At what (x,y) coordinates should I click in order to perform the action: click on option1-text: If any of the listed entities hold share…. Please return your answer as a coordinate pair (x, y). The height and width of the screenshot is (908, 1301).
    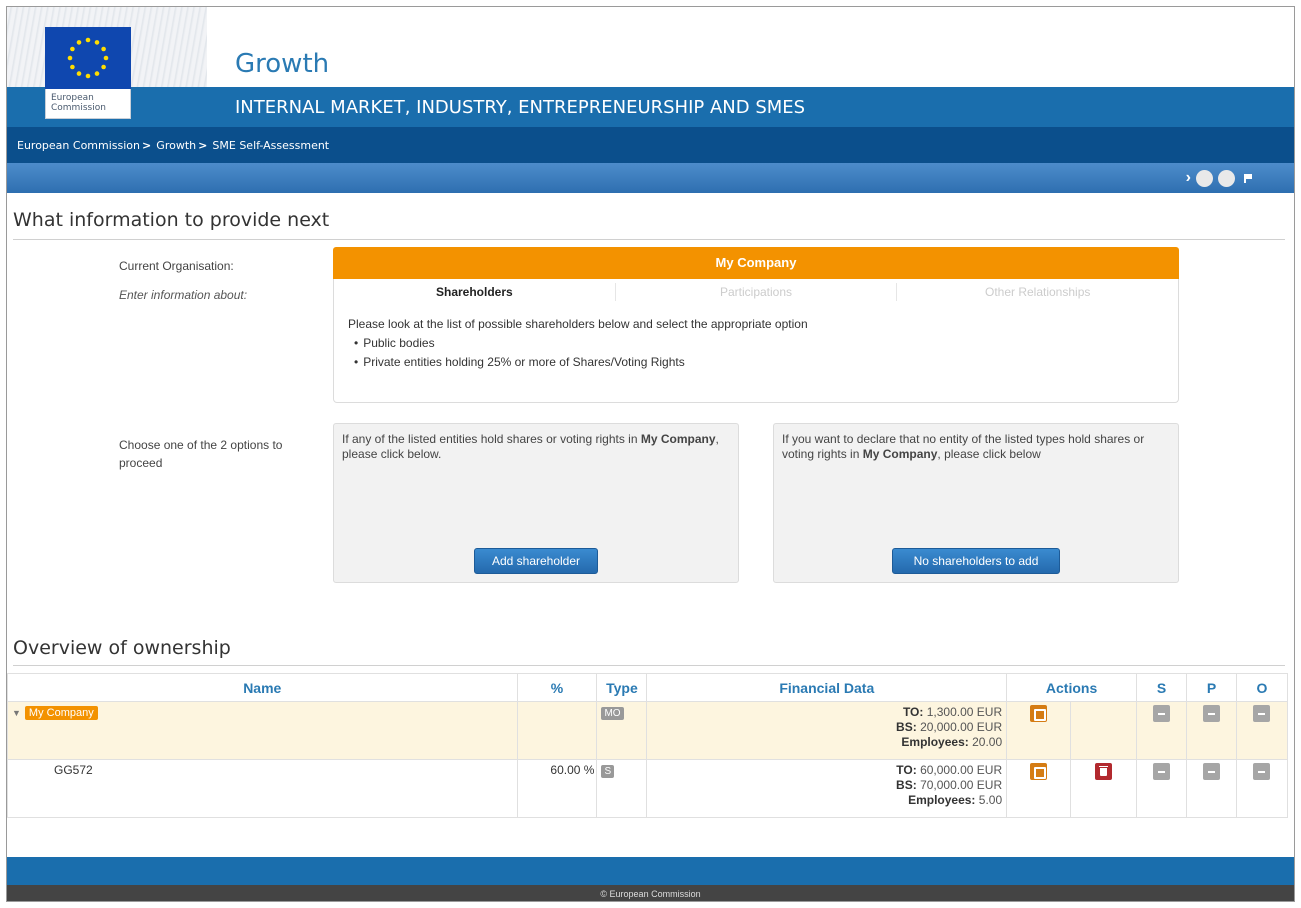
    Looking at the image, I should click on (491, 439).